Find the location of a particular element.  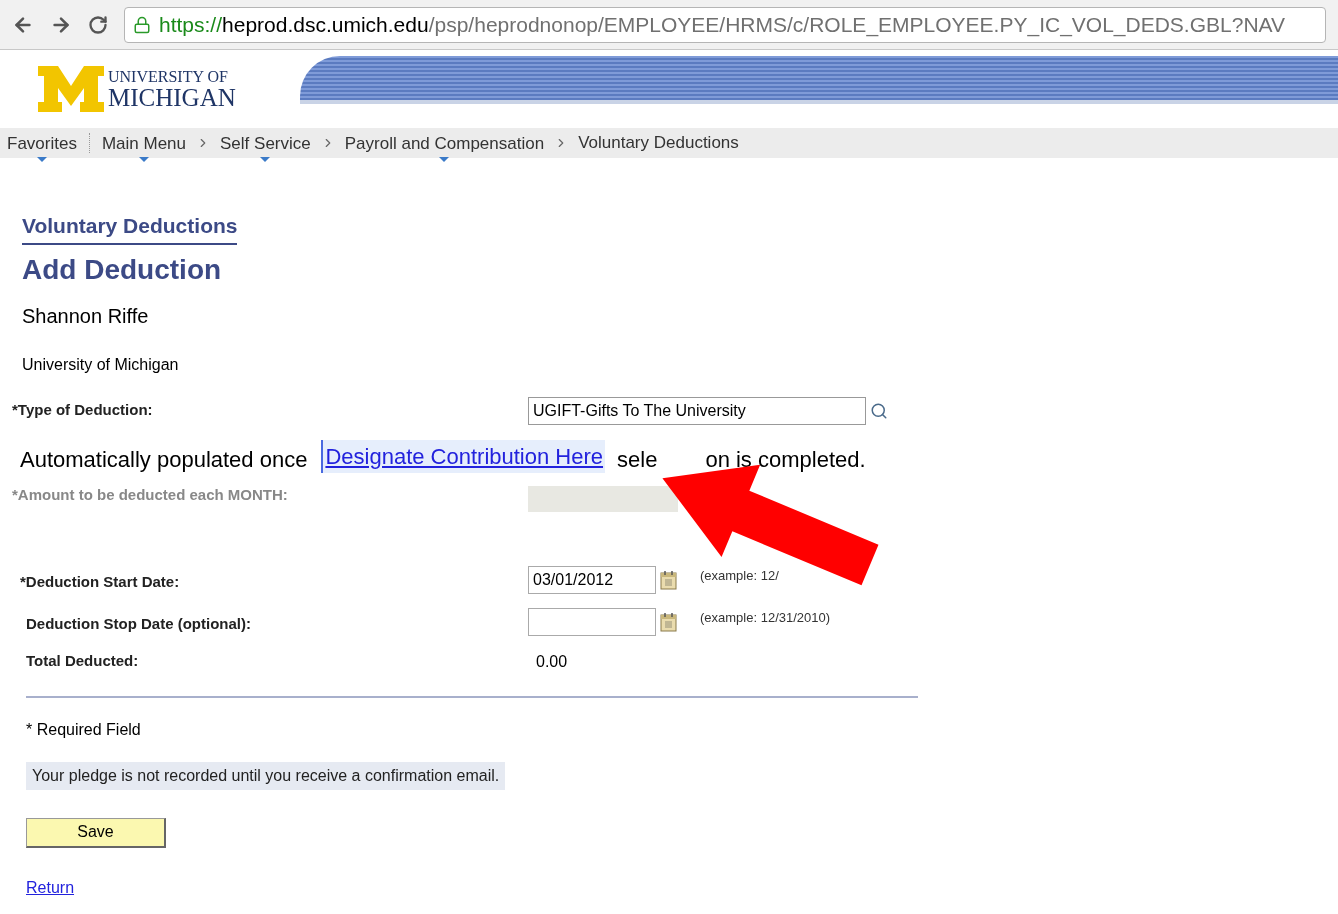

date-field is located at coordinates (592, 621).